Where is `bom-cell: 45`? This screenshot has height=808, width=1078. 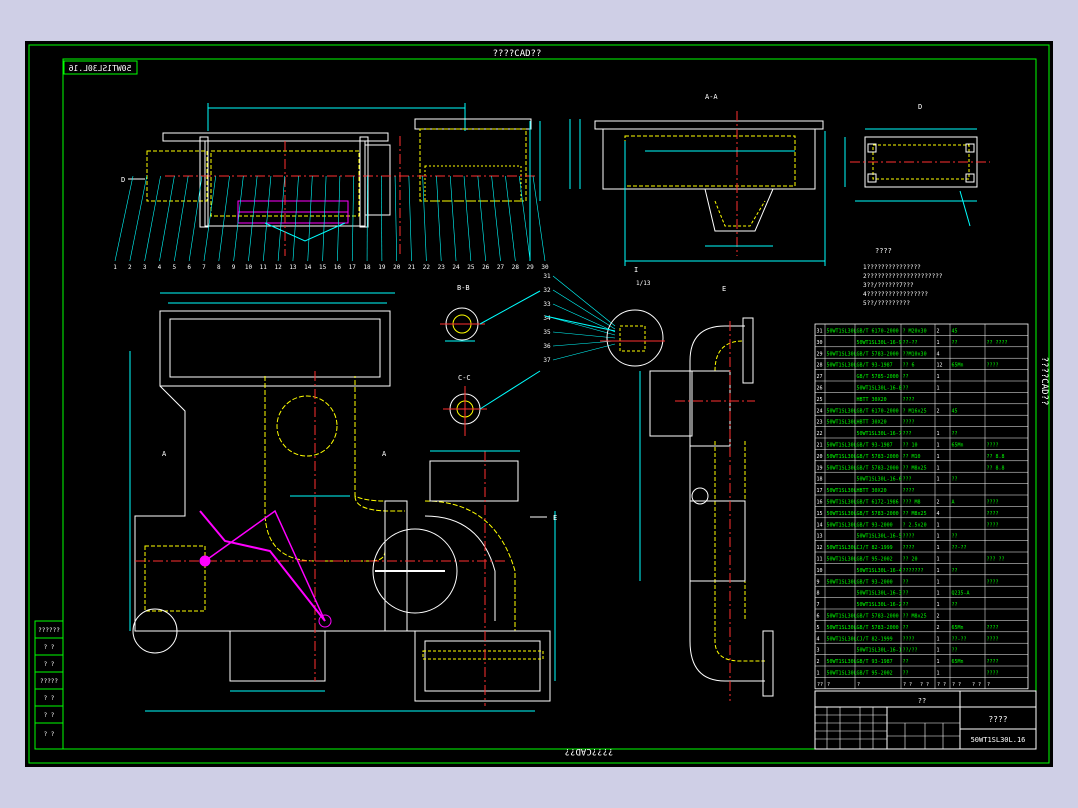 bom-cell: 45 is located at coordinates (955, 411).